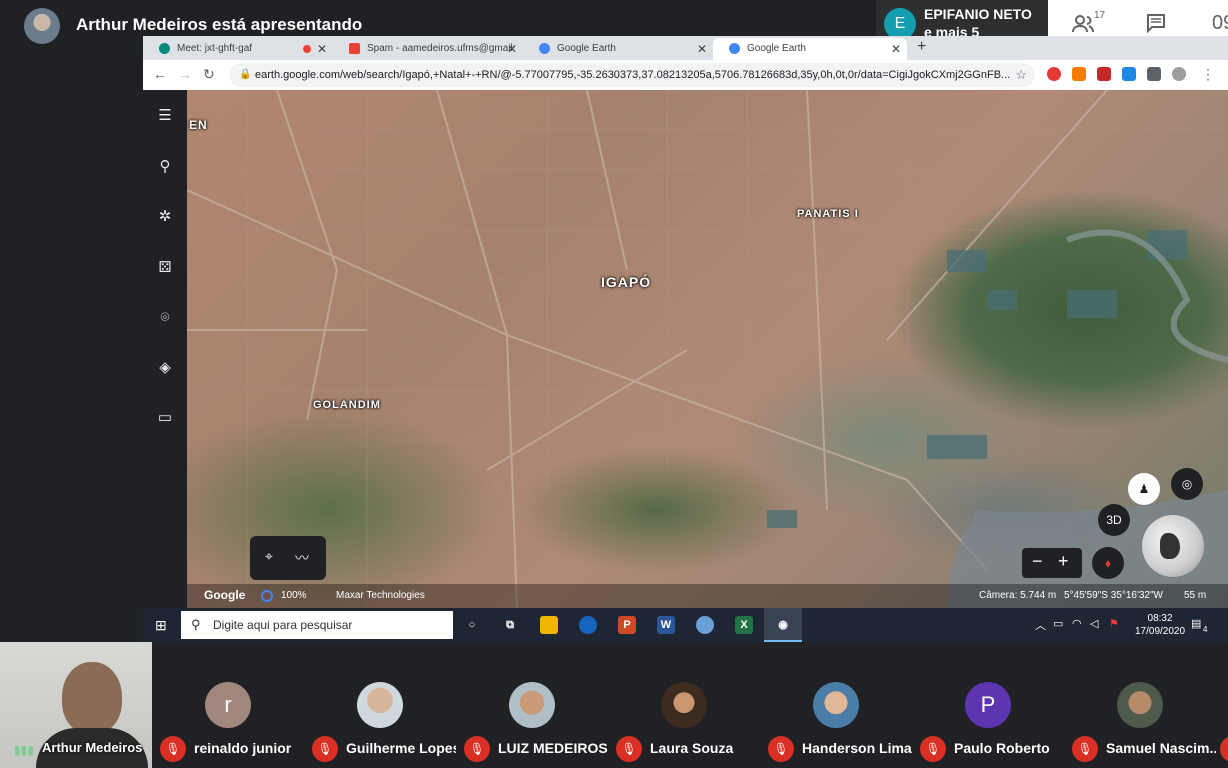 Image resolution: width=1228 pixels, height=768 pixels. Describe the element at coordinates (836, 705) in the screenshot. I see `participant-tile: 🎙 Handerson Lima` at that location.